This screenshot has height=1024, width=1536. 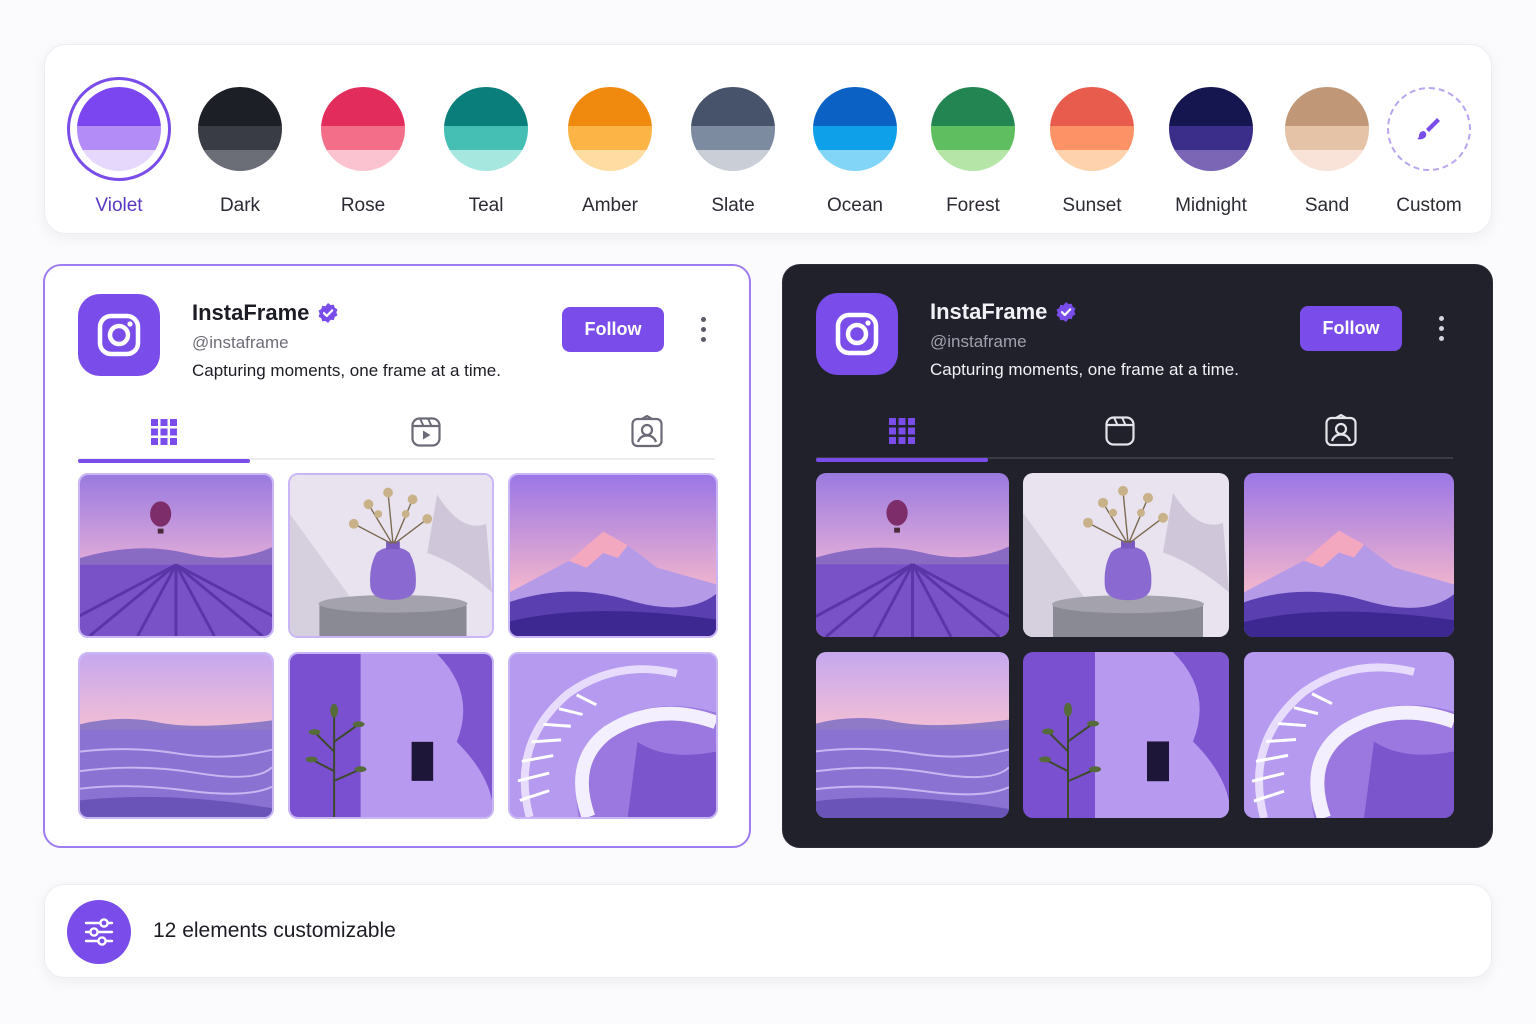 I want to click on theme-swatch-label: Slate, so click(x=733, y=205).